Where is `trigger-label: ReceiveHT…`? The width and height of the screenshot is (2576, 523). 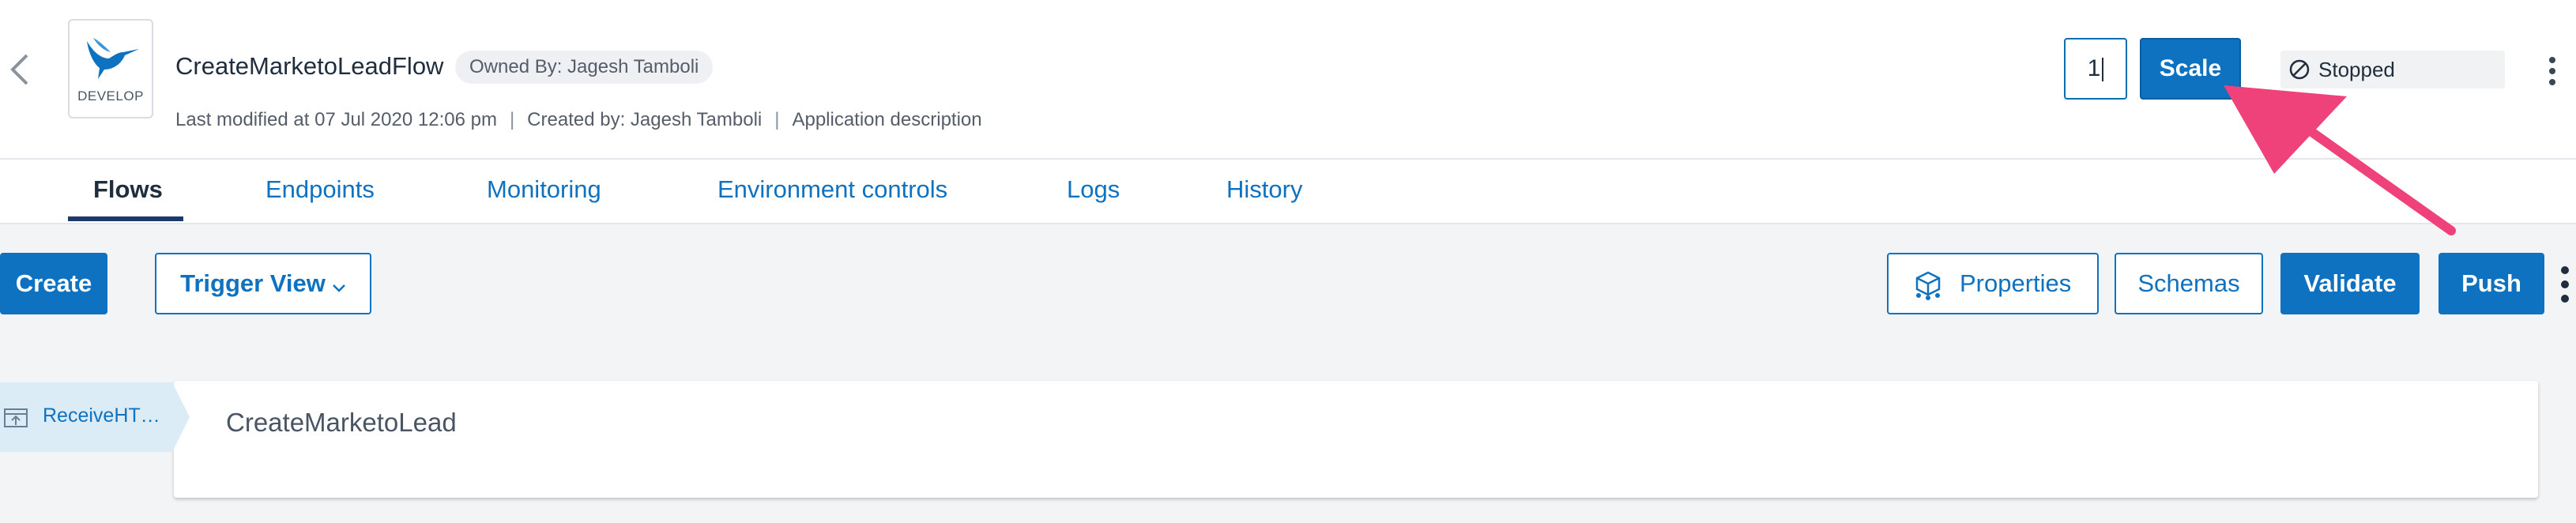 trigger-label: ReceiveHT… is located at coordinates (101, 415).